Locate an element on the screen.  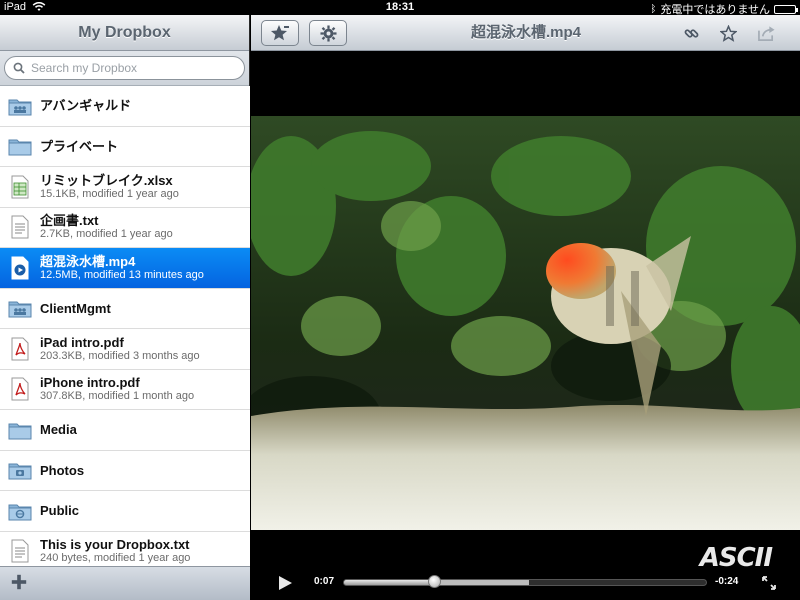
video-file-icon is located at coordinates (20, 268).